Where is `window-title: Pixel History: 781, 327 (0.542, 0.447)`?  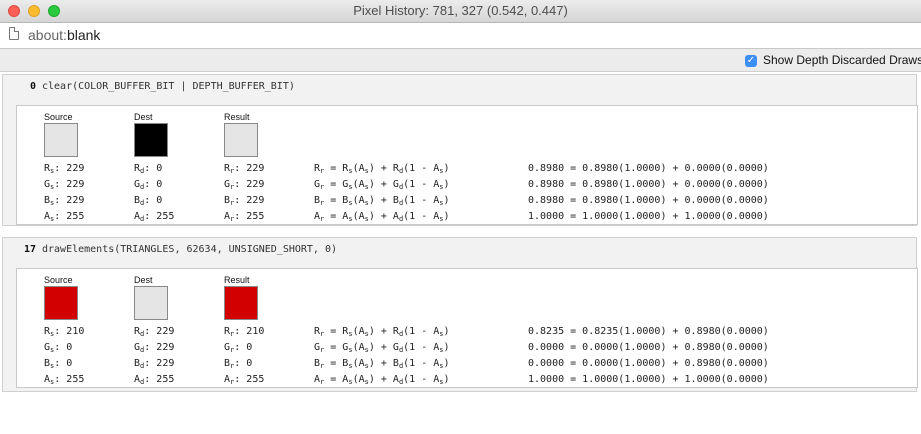
window-title: Pixel History: 781, 327 (0.542, 0.447) is located at coordinates (460, 10).